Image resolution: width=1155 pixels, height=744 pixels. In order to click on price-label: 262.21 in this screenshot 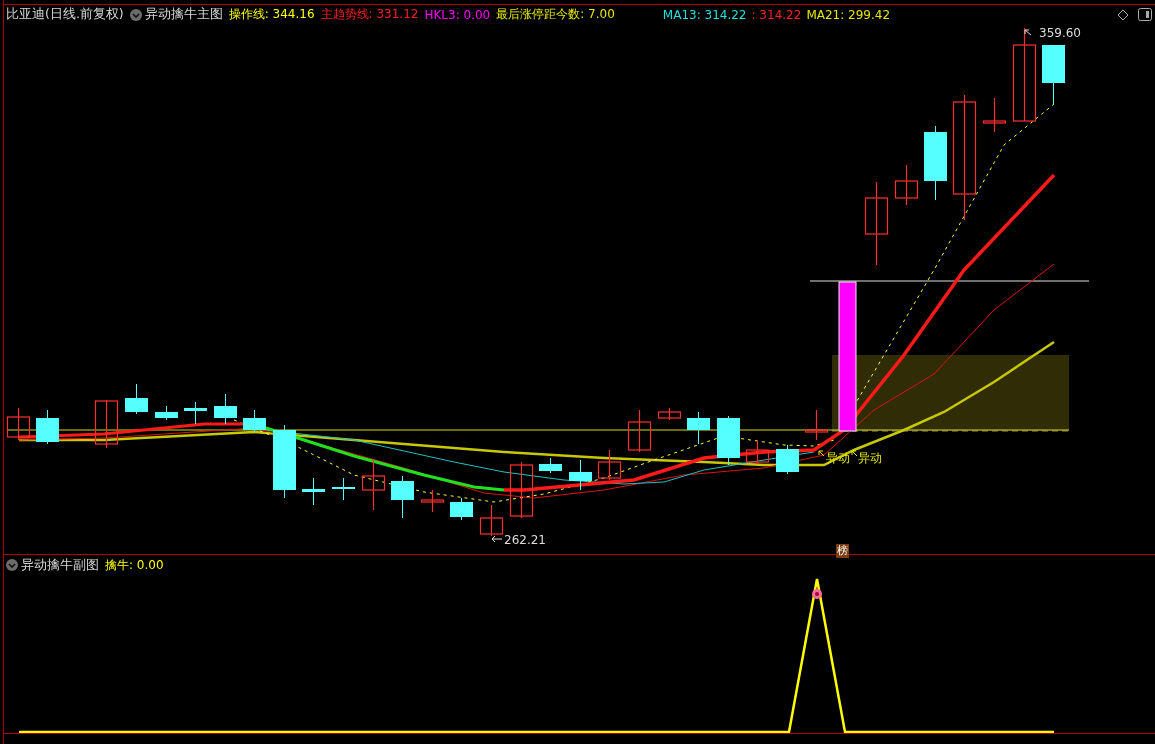, I will do `click(525, 540)`.